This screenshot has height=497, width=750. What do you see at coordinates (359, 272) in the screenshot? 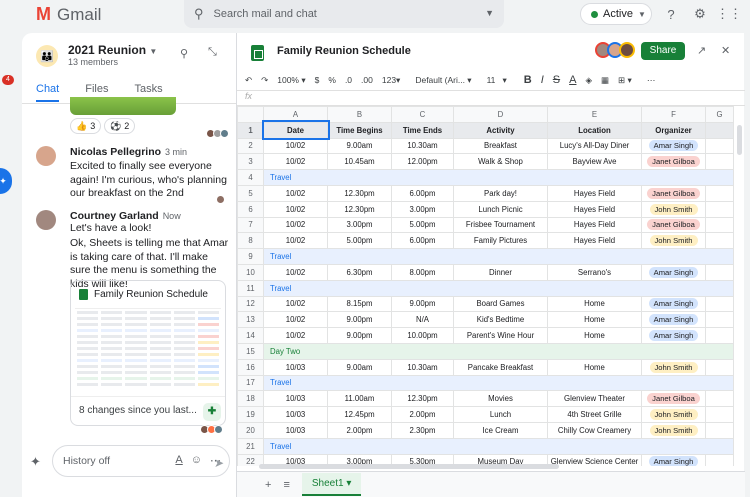
I see `cell: 6.30pm` at bounding box center [359, 272].